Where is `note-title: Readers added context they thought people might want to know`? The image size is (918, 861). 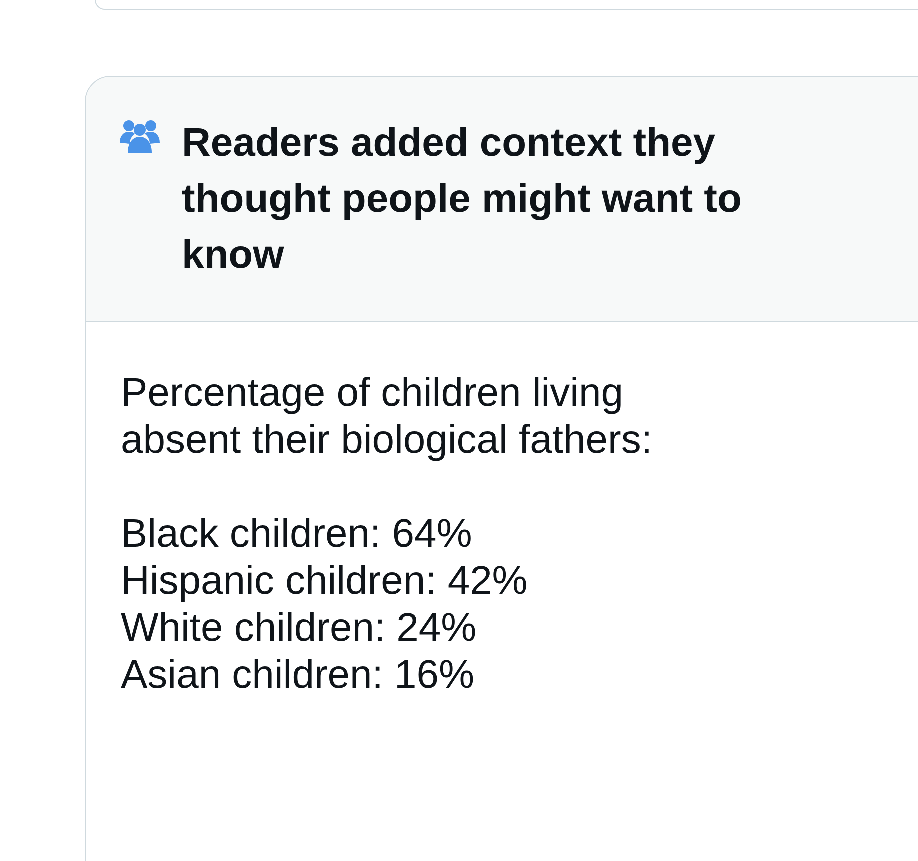
note-title: Readers added context they thought people might want to know is located at coordinates (462, 199).